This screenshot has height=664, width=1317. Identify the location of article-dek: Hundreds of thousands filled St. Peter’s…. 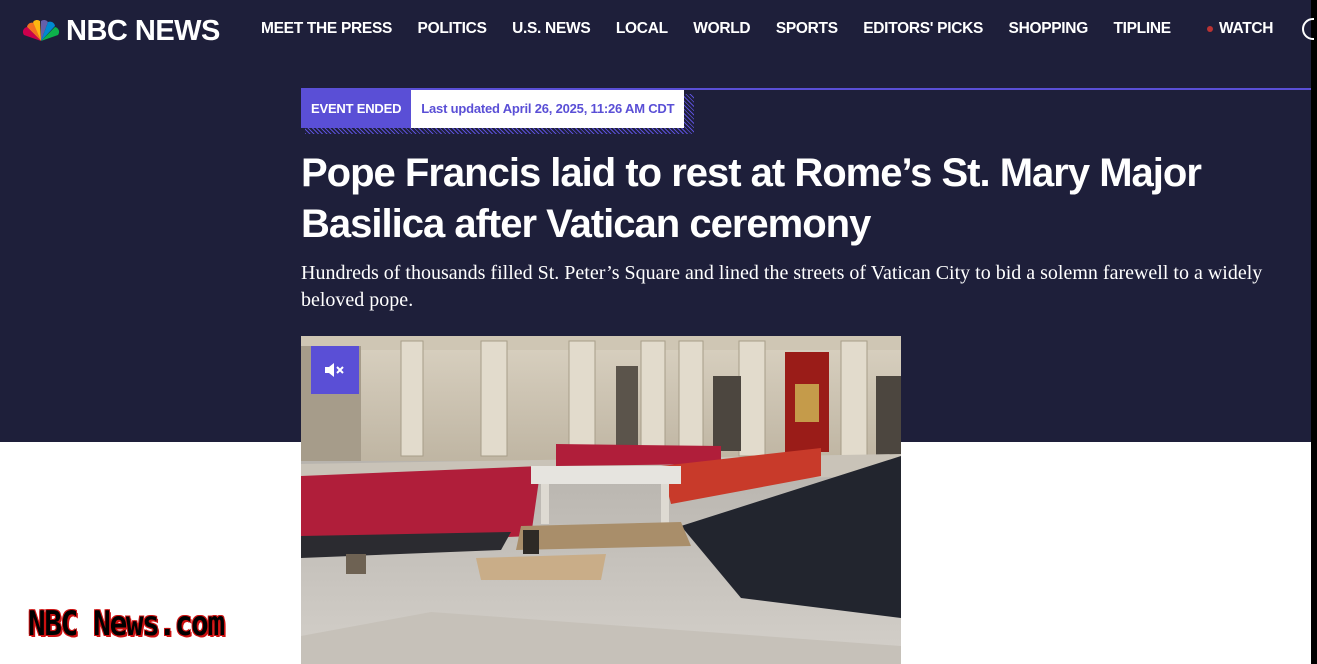
(782, 286).